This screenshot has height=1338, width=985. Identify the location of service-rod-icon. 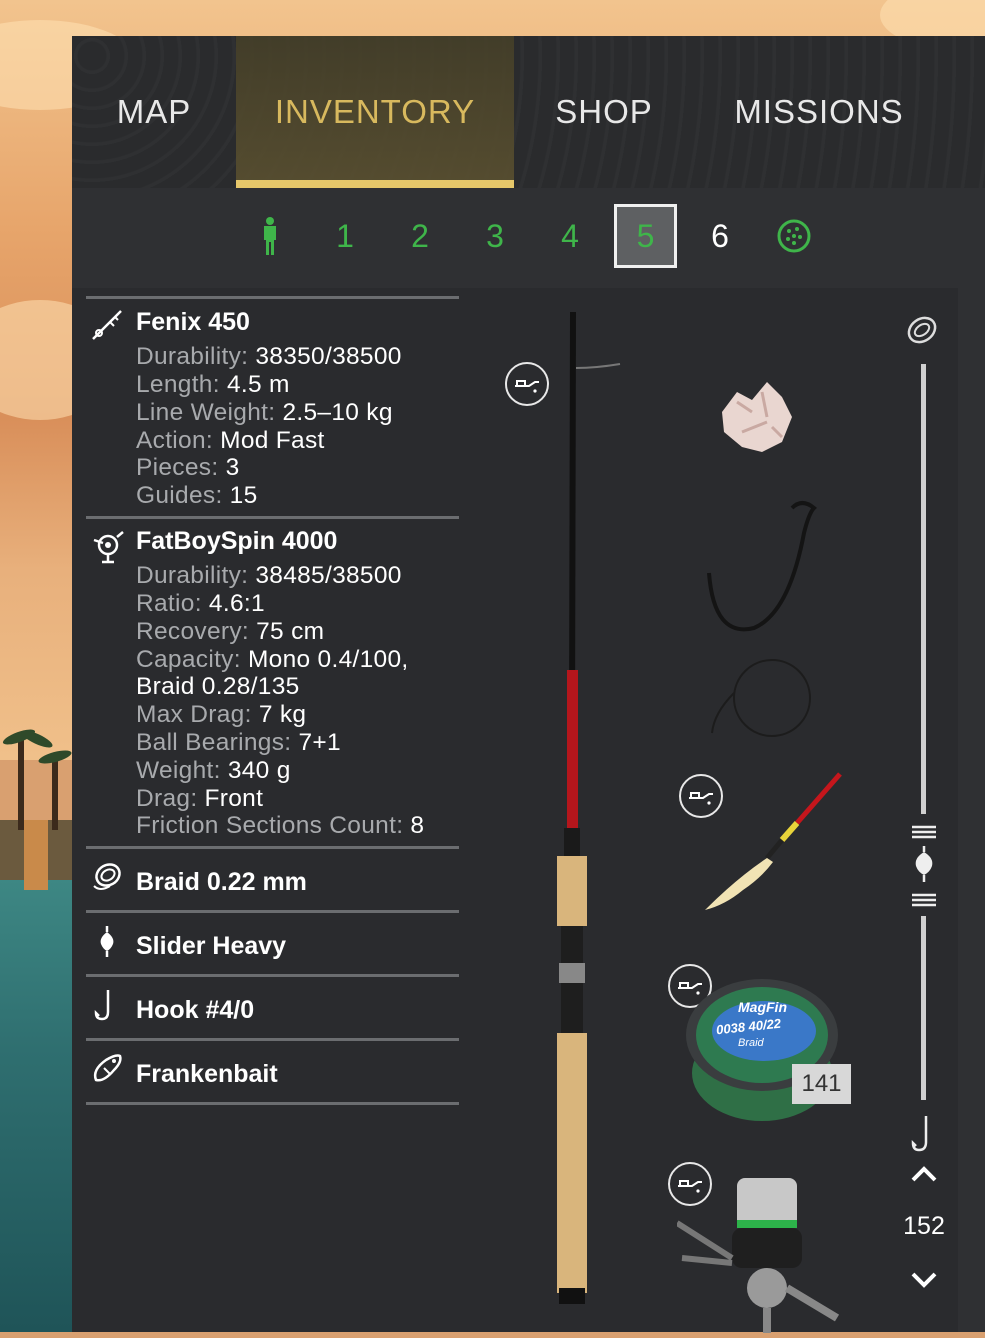
(527, 384).